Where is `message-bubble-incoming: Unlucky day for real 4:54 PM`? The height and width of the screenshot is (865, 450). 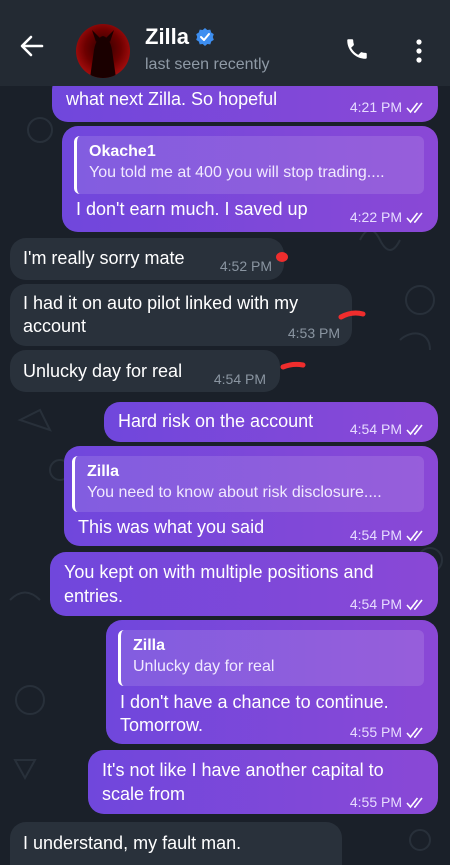
message-bubble-incoming: Unlucky day for real 4:54 PM is located at coordinates (145, 371).